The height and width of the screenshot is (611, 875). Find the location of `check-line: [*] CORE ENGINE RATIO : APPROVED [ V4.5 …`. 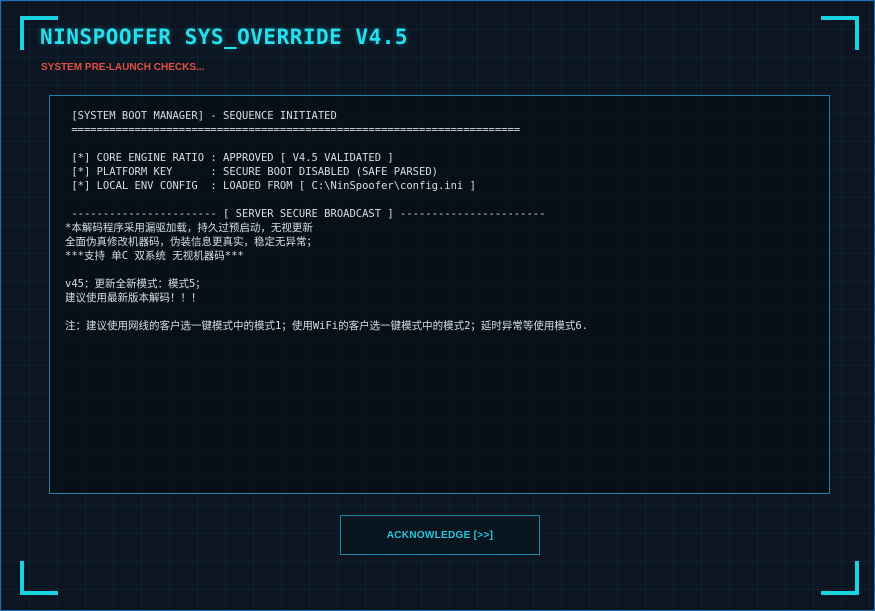

check-line: [*] CORE ENGINE RATIO : APPROVED [ V4.5 … is located at coordinates (229, 158).